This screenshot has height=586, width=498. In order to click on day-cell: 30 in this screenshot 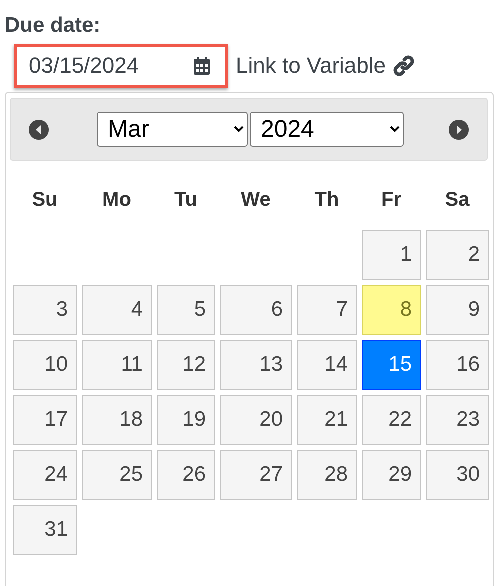, I will do `click(457, 475)`.